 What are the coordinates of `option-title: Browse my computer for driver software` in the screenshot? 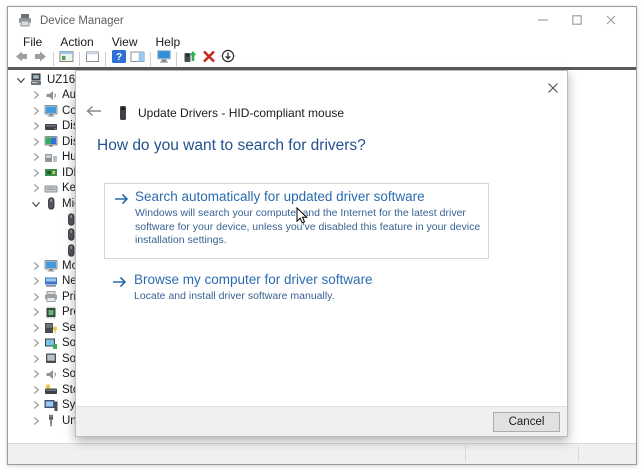 It's located at (253, 279).